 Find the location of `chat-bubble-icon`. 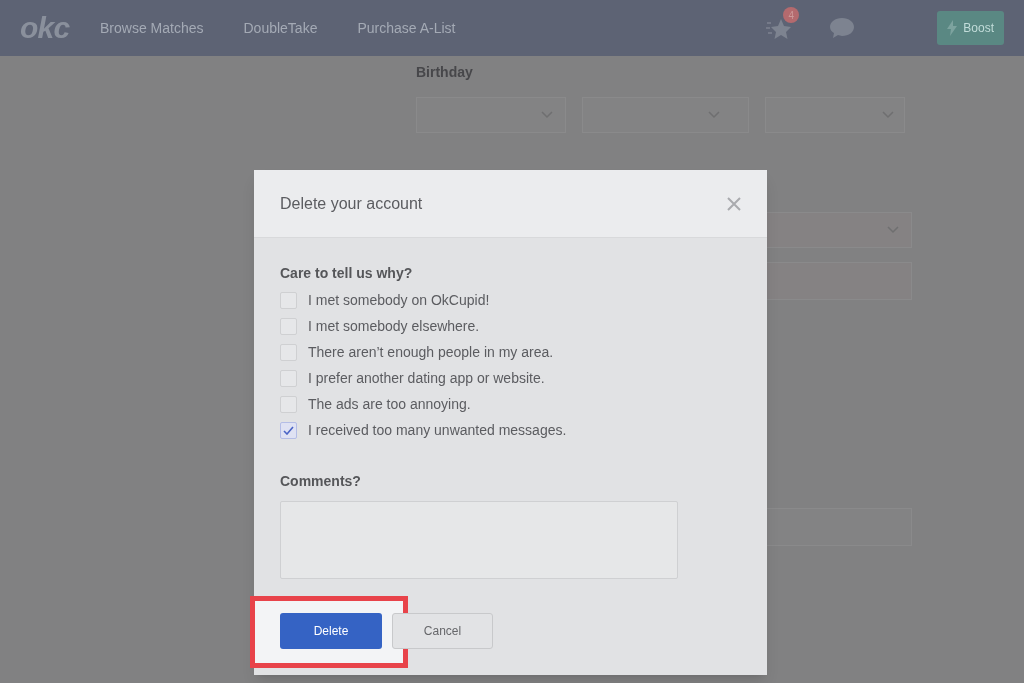

chat-bubble-icon is located at coordinates (842, 28).